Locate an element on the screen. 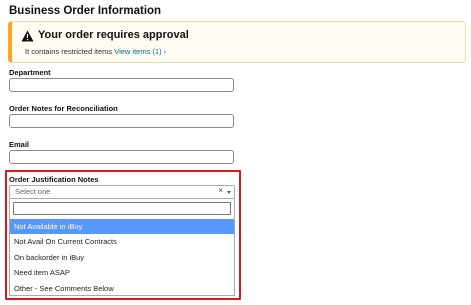 The width and height of the screenshot is (471, 305). dropdown-option: Not Avail On Current Contracts is located at coordinates (122, 241).